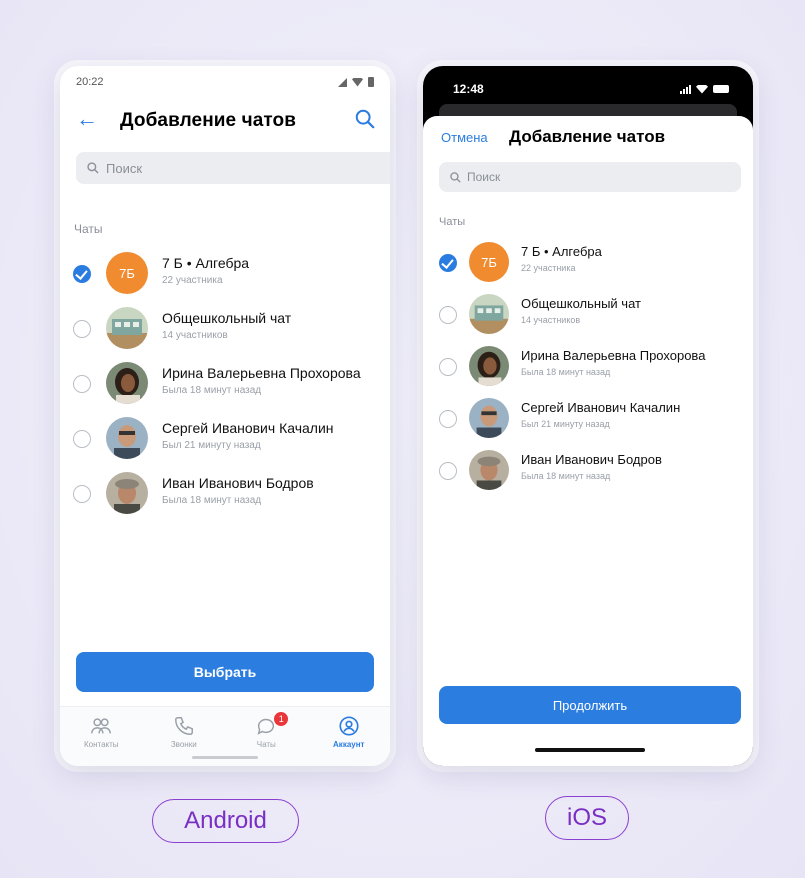 The image size is (805, 878). I want to click on back-arrow-icon: ←, so click(87, 119).